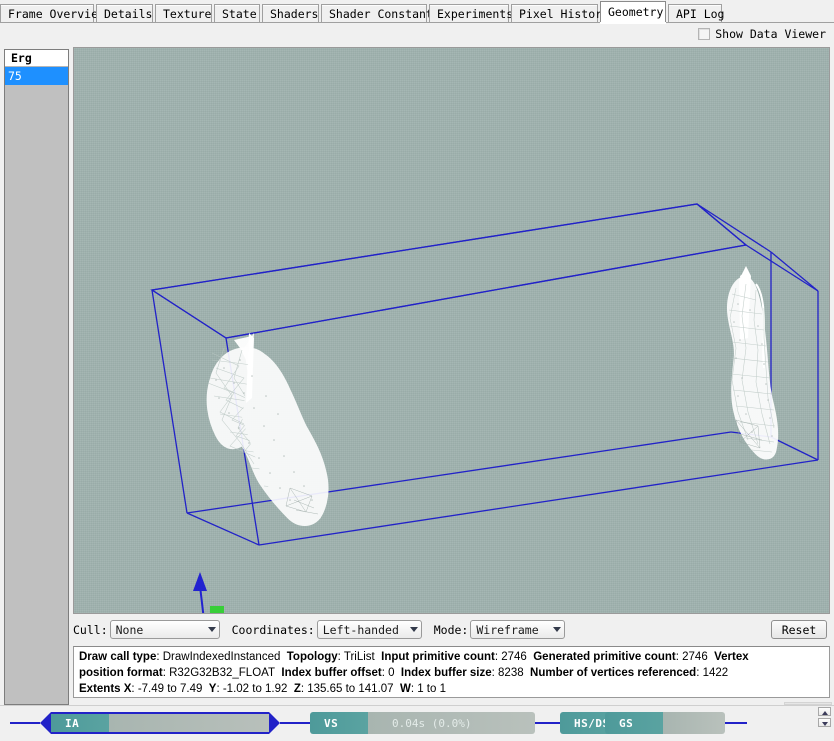 This screenshot has height=741, width=834. I want to click on pipeline-stage-gs: GS, so click(665, 723).